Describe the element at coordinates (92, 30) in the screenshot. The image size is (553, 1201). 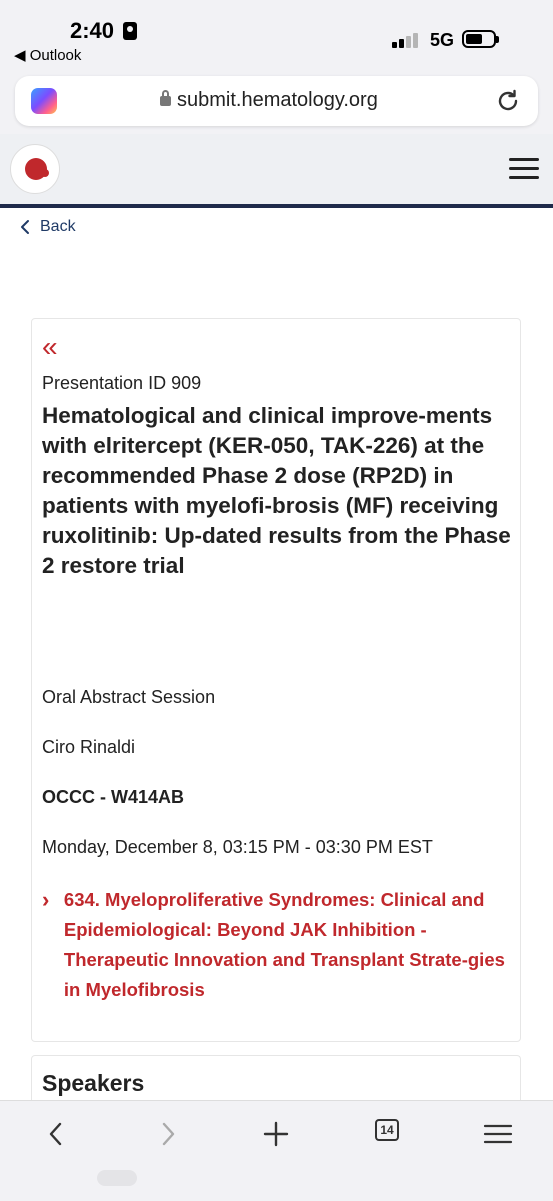
I see `status-time: 2:40` at that location.